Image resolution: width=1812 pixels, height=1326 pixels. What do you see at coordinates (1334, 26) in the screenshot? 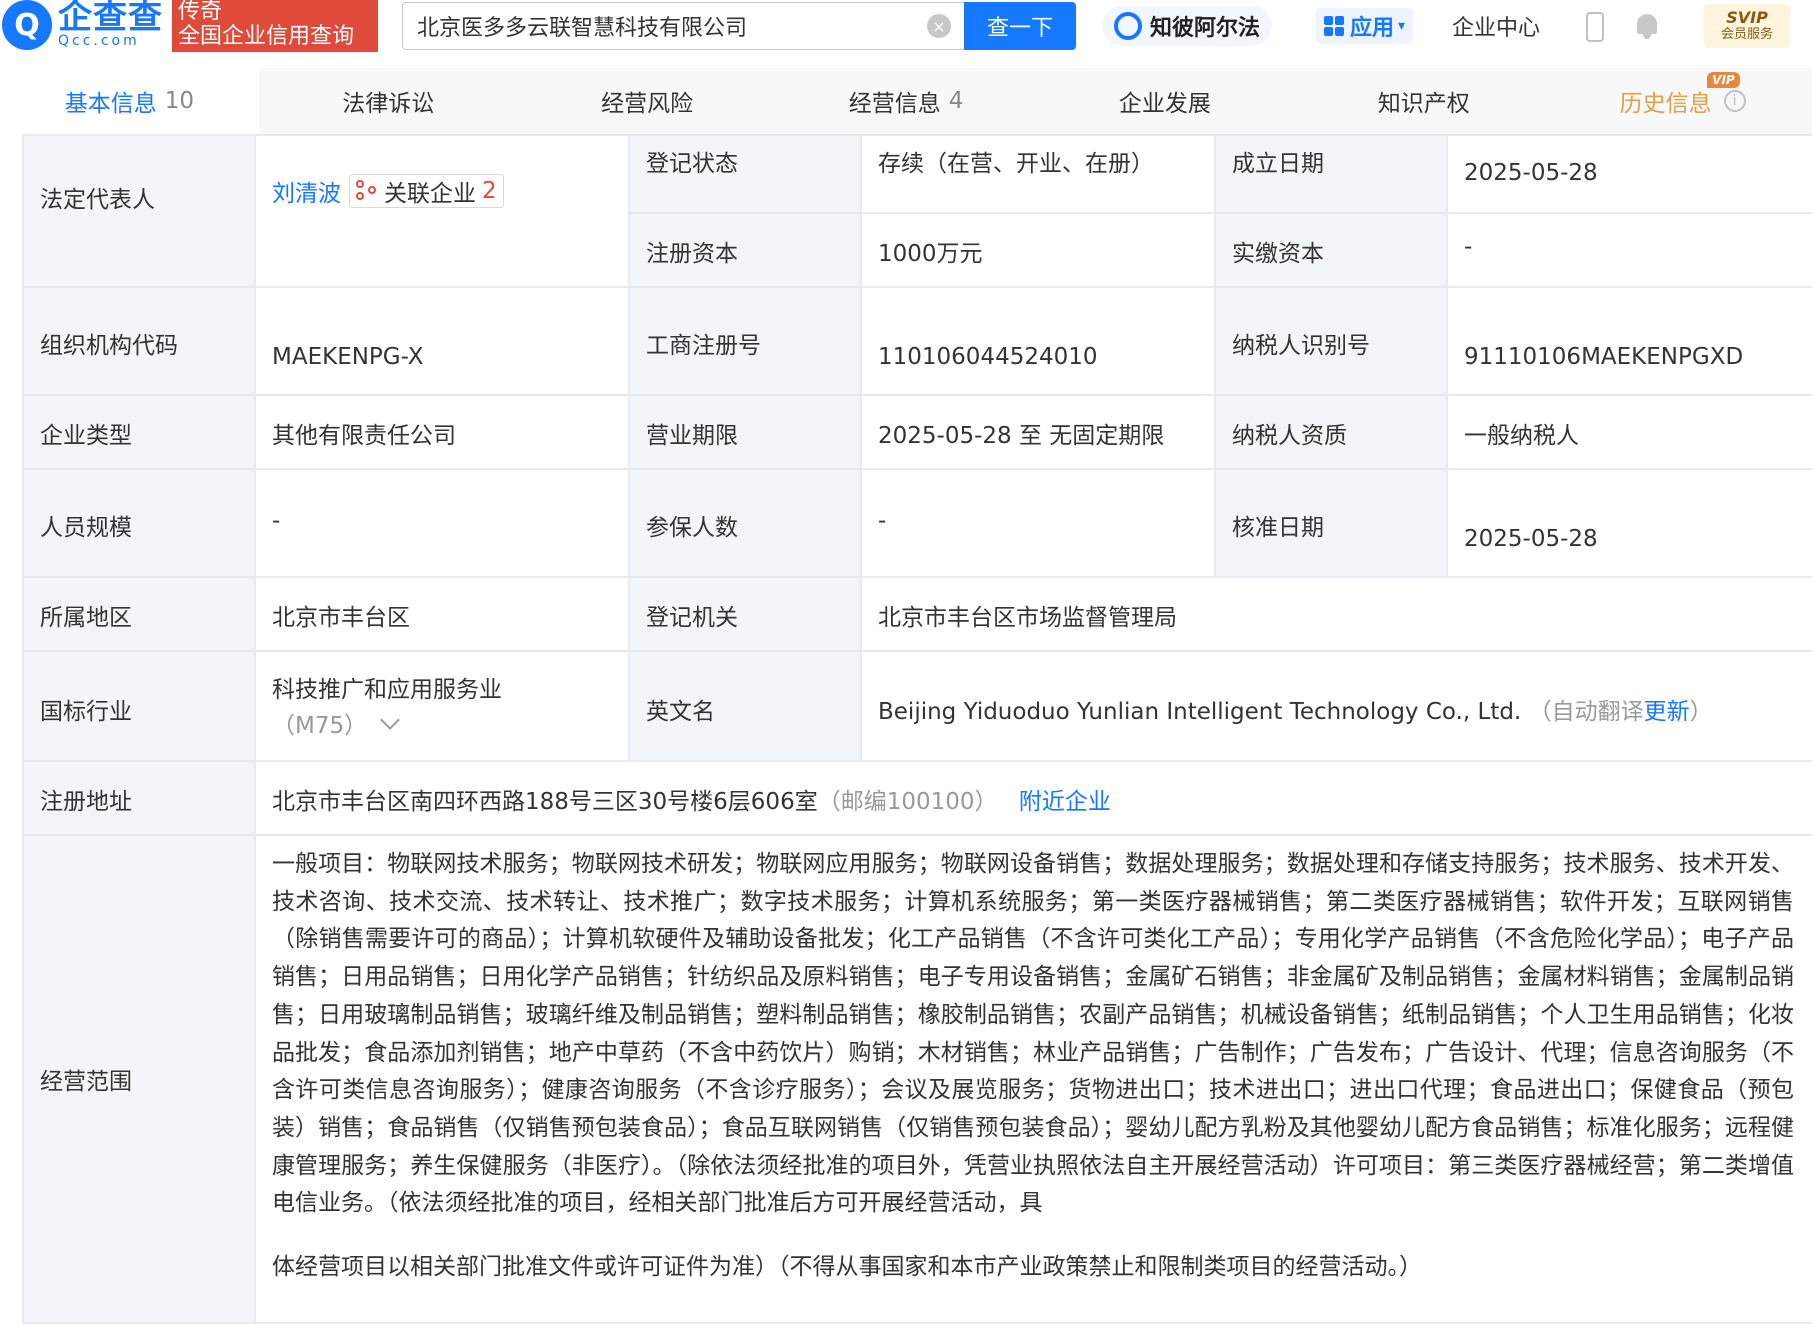
I see `apps-grid-icon` at bounding box center [1334, 26].